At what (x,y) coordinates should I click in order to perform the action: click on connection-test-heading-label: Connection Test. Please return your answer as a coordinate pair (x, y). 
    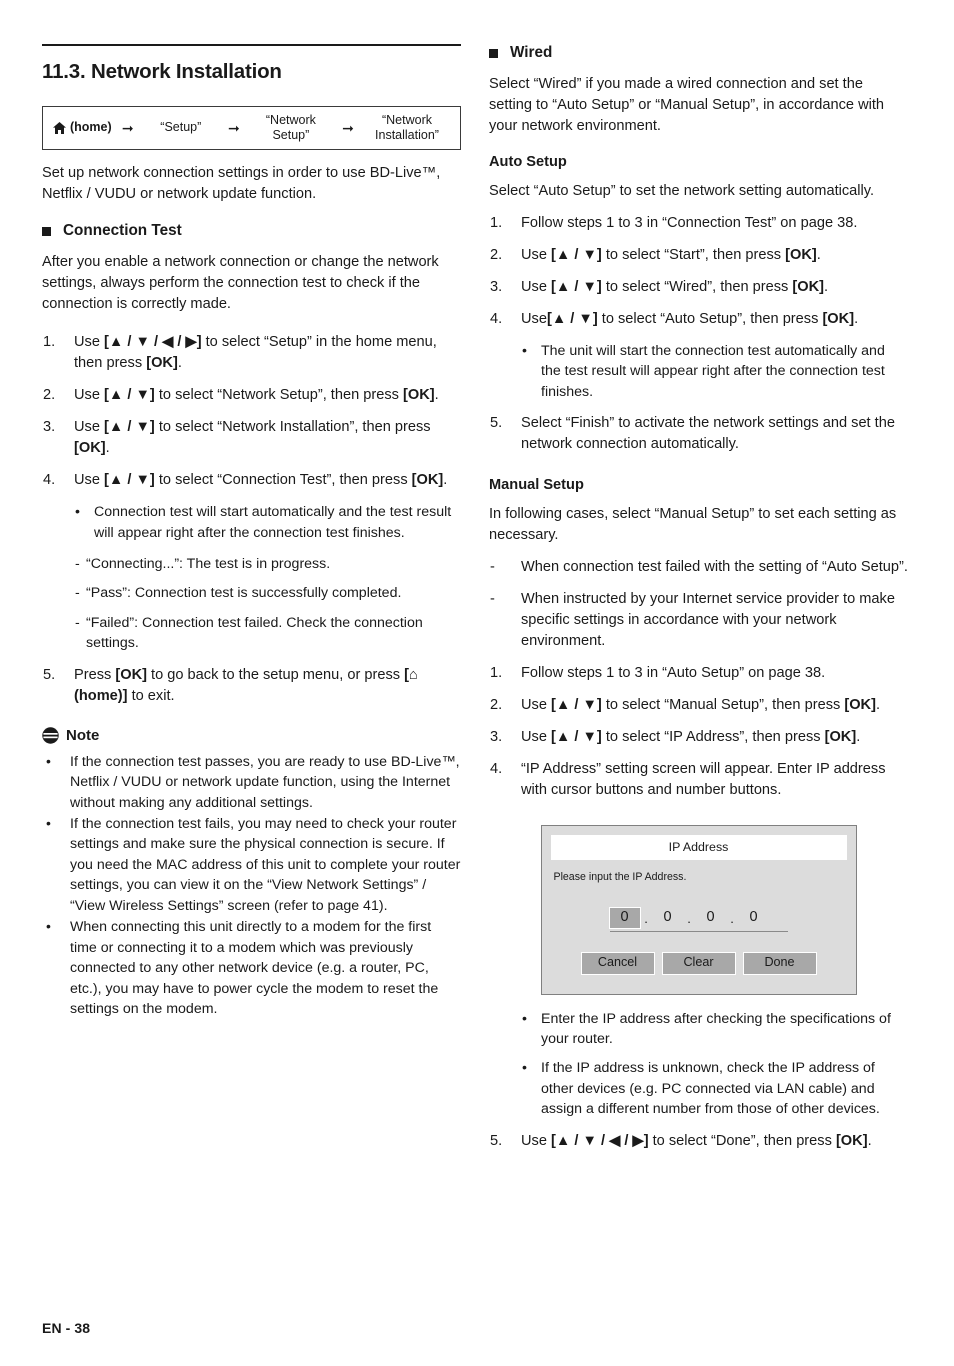
    Looking at the image, I should click on (122, 231).